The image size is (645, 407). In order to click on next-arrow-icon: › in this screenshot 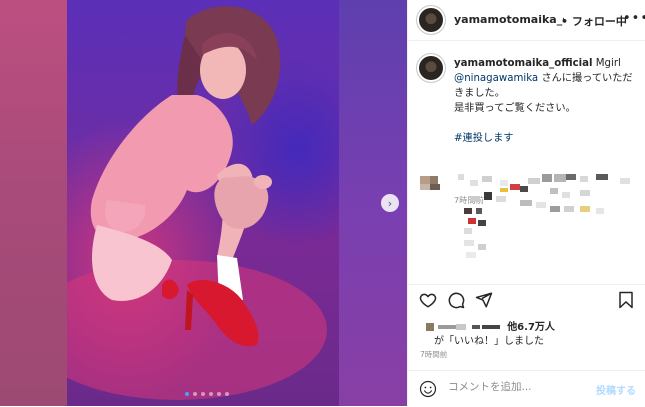, I will do `click(390, 203)`.